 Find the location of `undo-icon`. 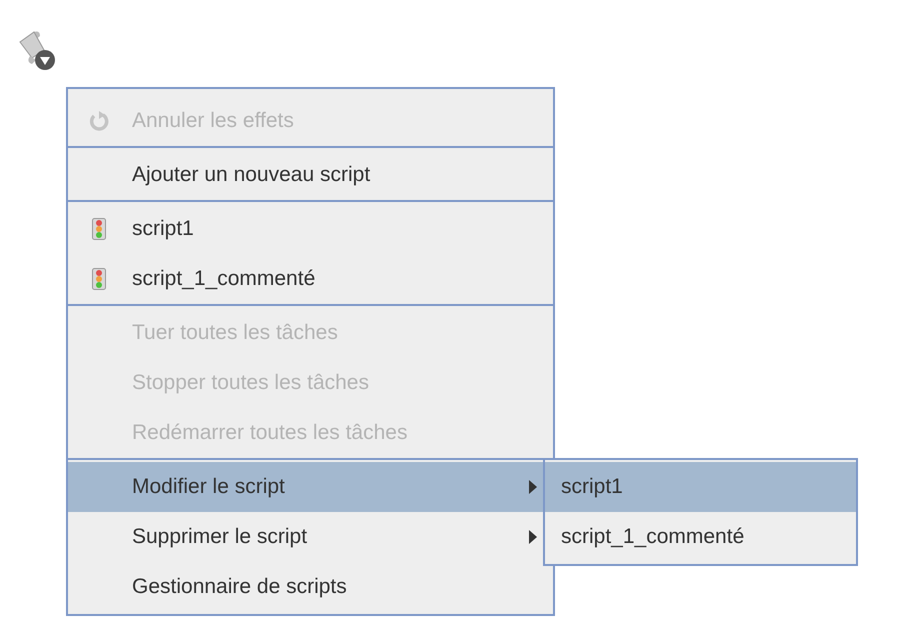

undo-icon is located at coordinates (99, 121).